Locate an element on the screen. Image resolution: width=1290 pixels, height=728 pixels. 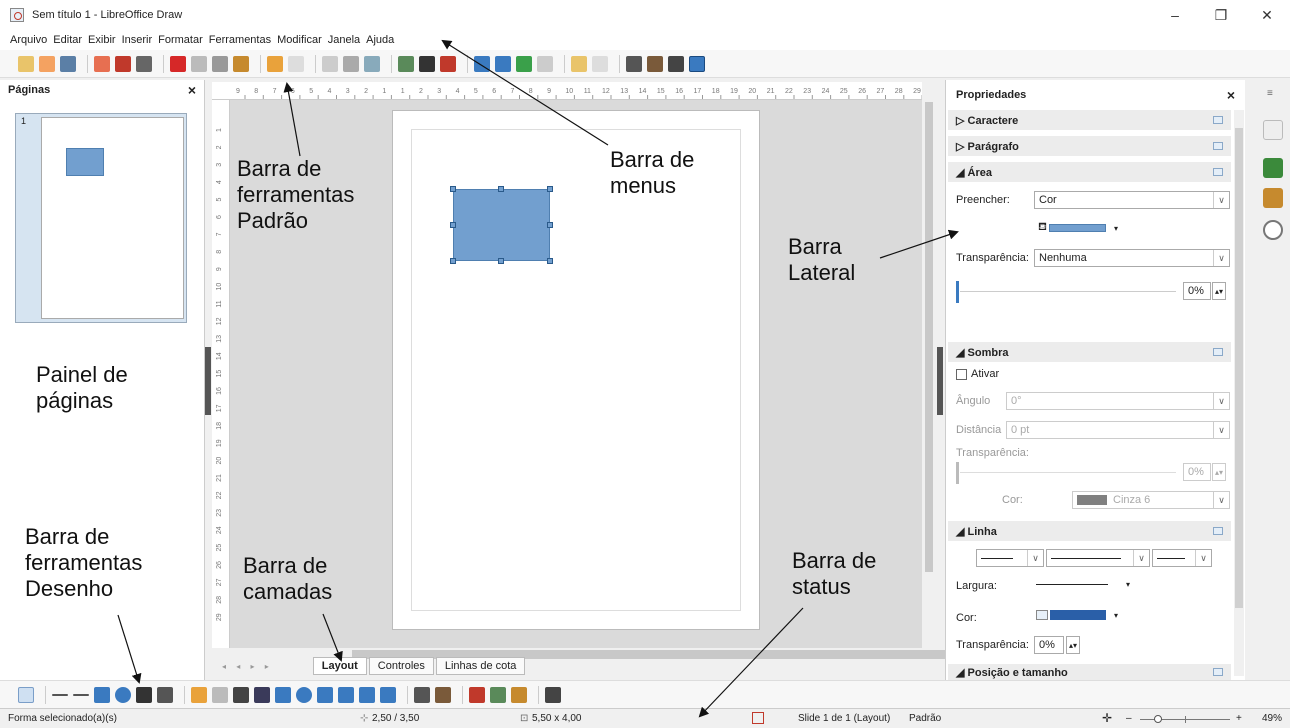
line-transparency-field: 0% is located at coordinates (1049, 645).